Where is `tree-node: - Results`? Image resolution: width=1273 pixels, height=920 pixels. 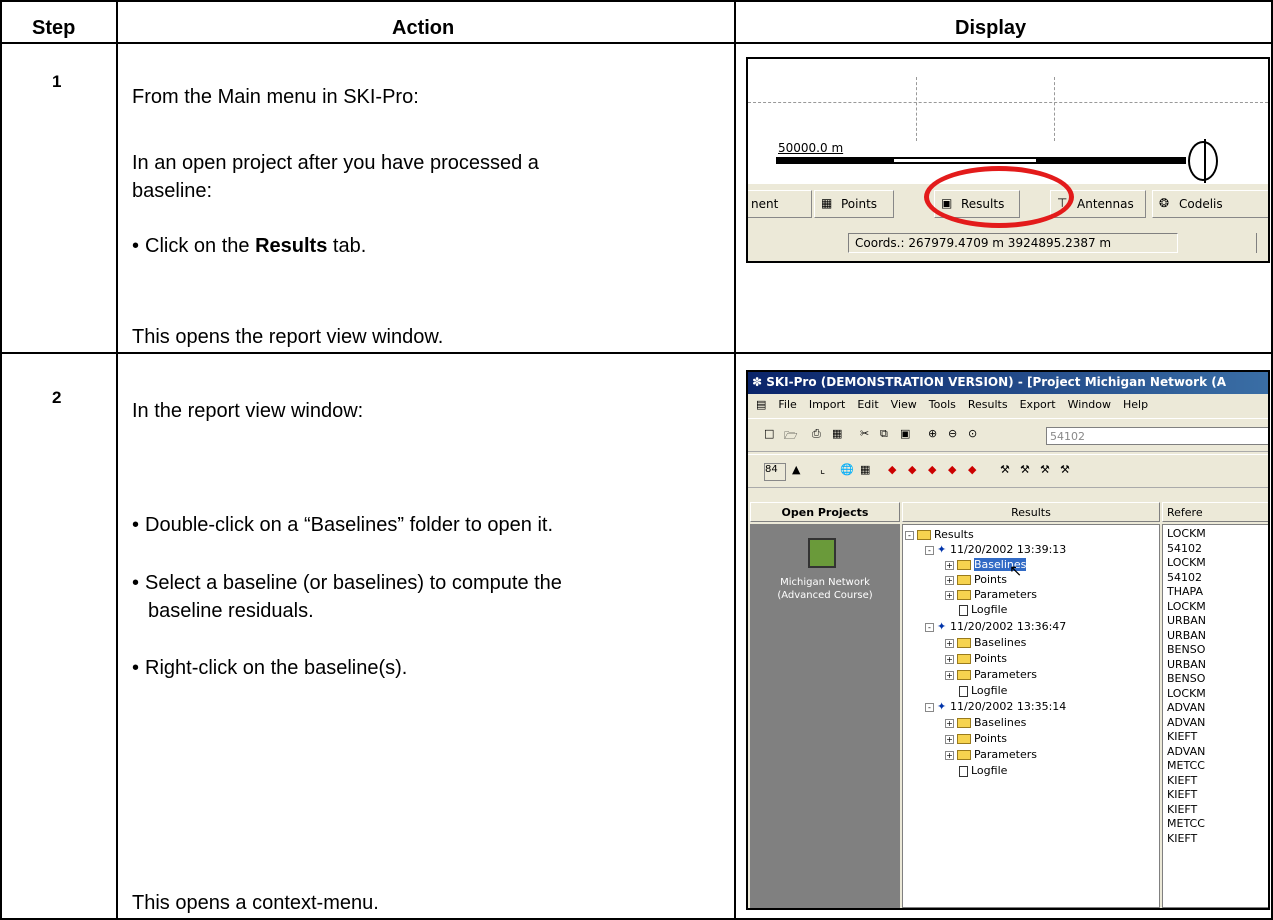 tree-node: - Results is located at coordinates (939, 534).